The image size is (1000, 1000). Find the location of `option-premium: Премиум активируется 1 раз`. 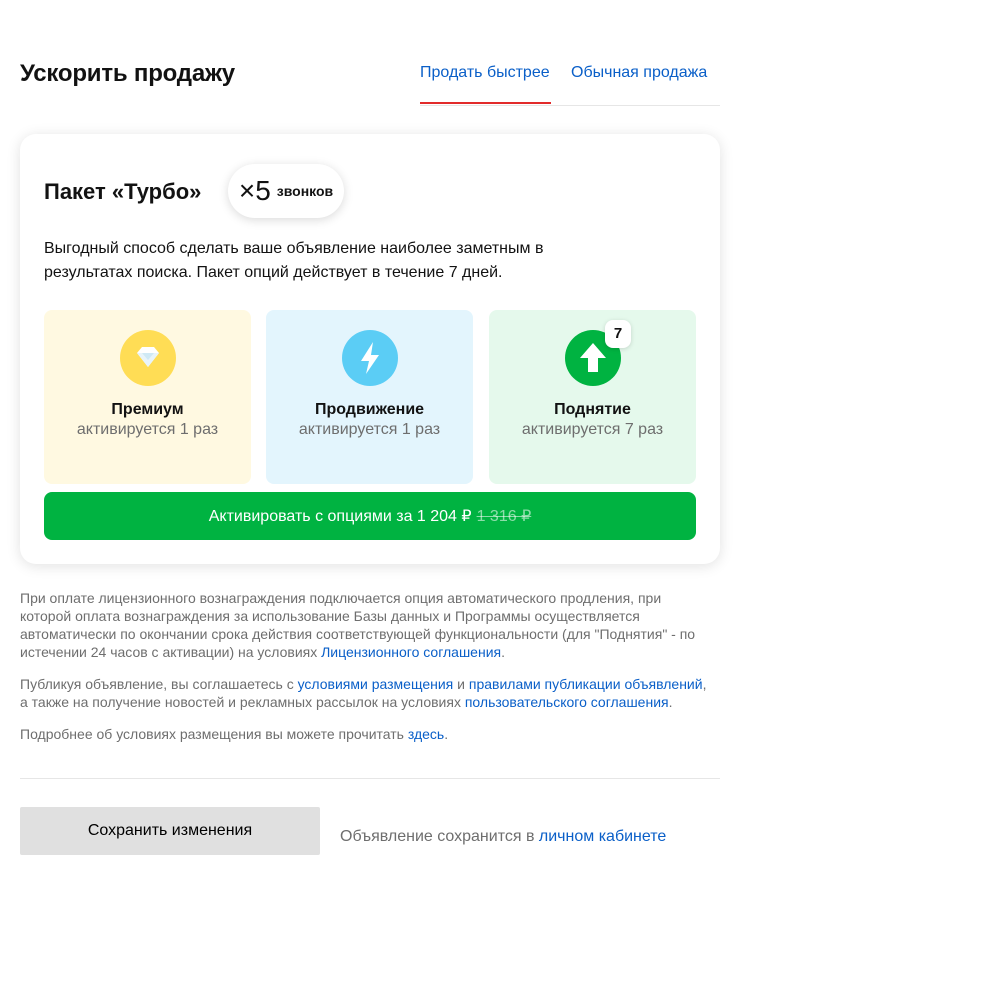

option-premium: Премиум активируется 1 раз is located at coordinates (147, 397).